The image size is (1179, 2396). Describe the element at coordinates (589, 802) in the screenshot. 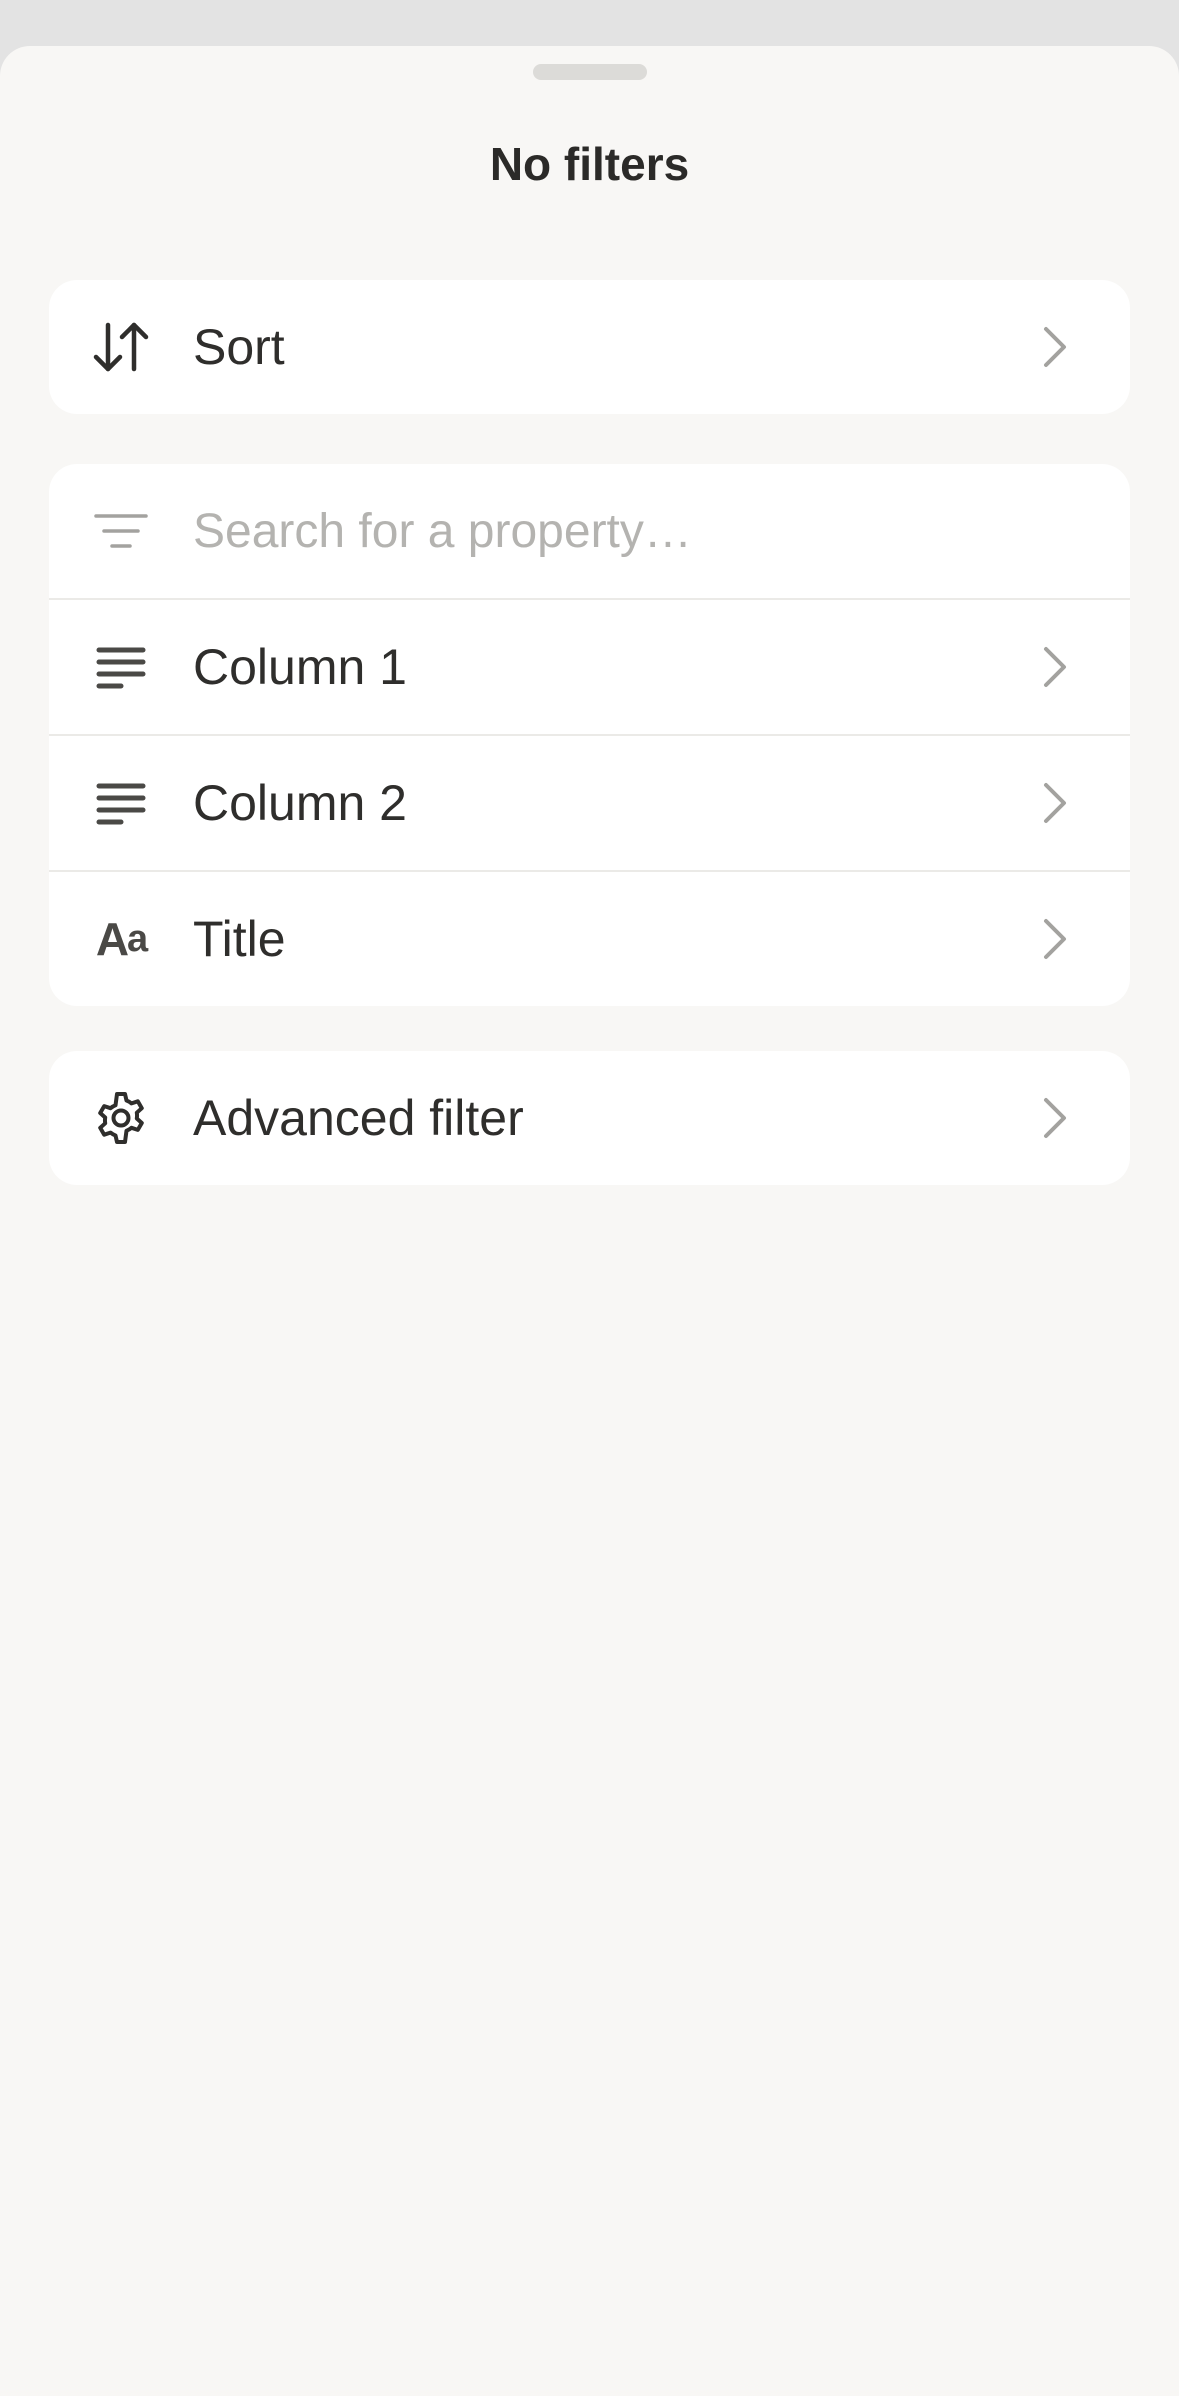

I see `property-row-column-2: Column 2` at that location.